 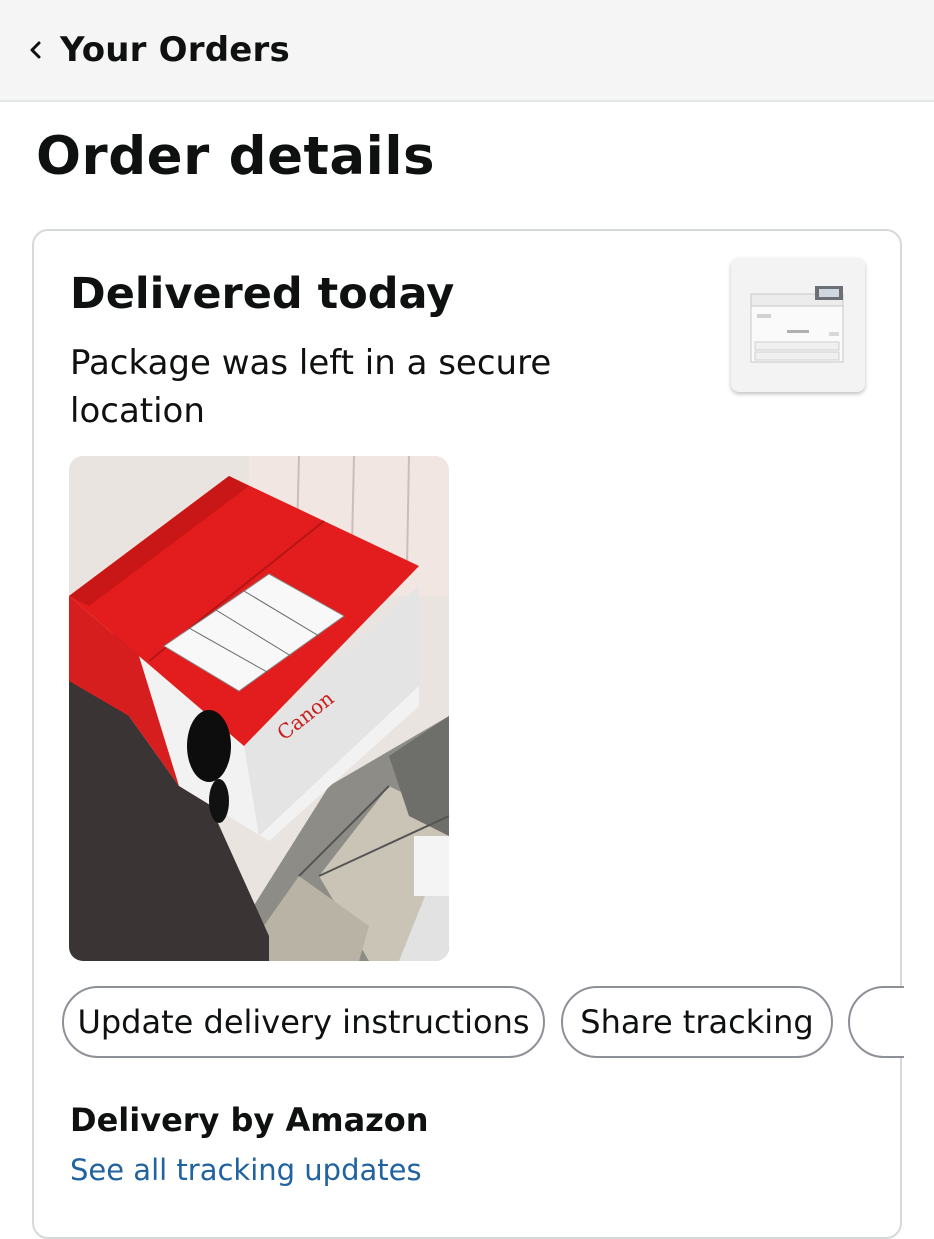 I want to click on update-delivery-instructions-button: Update delivery instructions, so click(x=303, y=1022).